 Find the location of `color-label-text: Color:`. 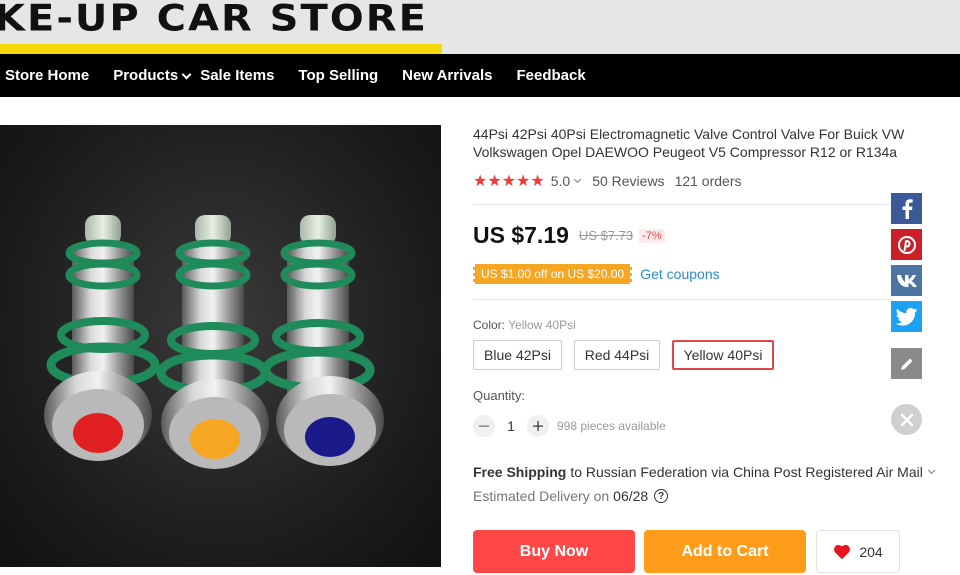

color-label-text: Color: is located at coordinates (489, 325).